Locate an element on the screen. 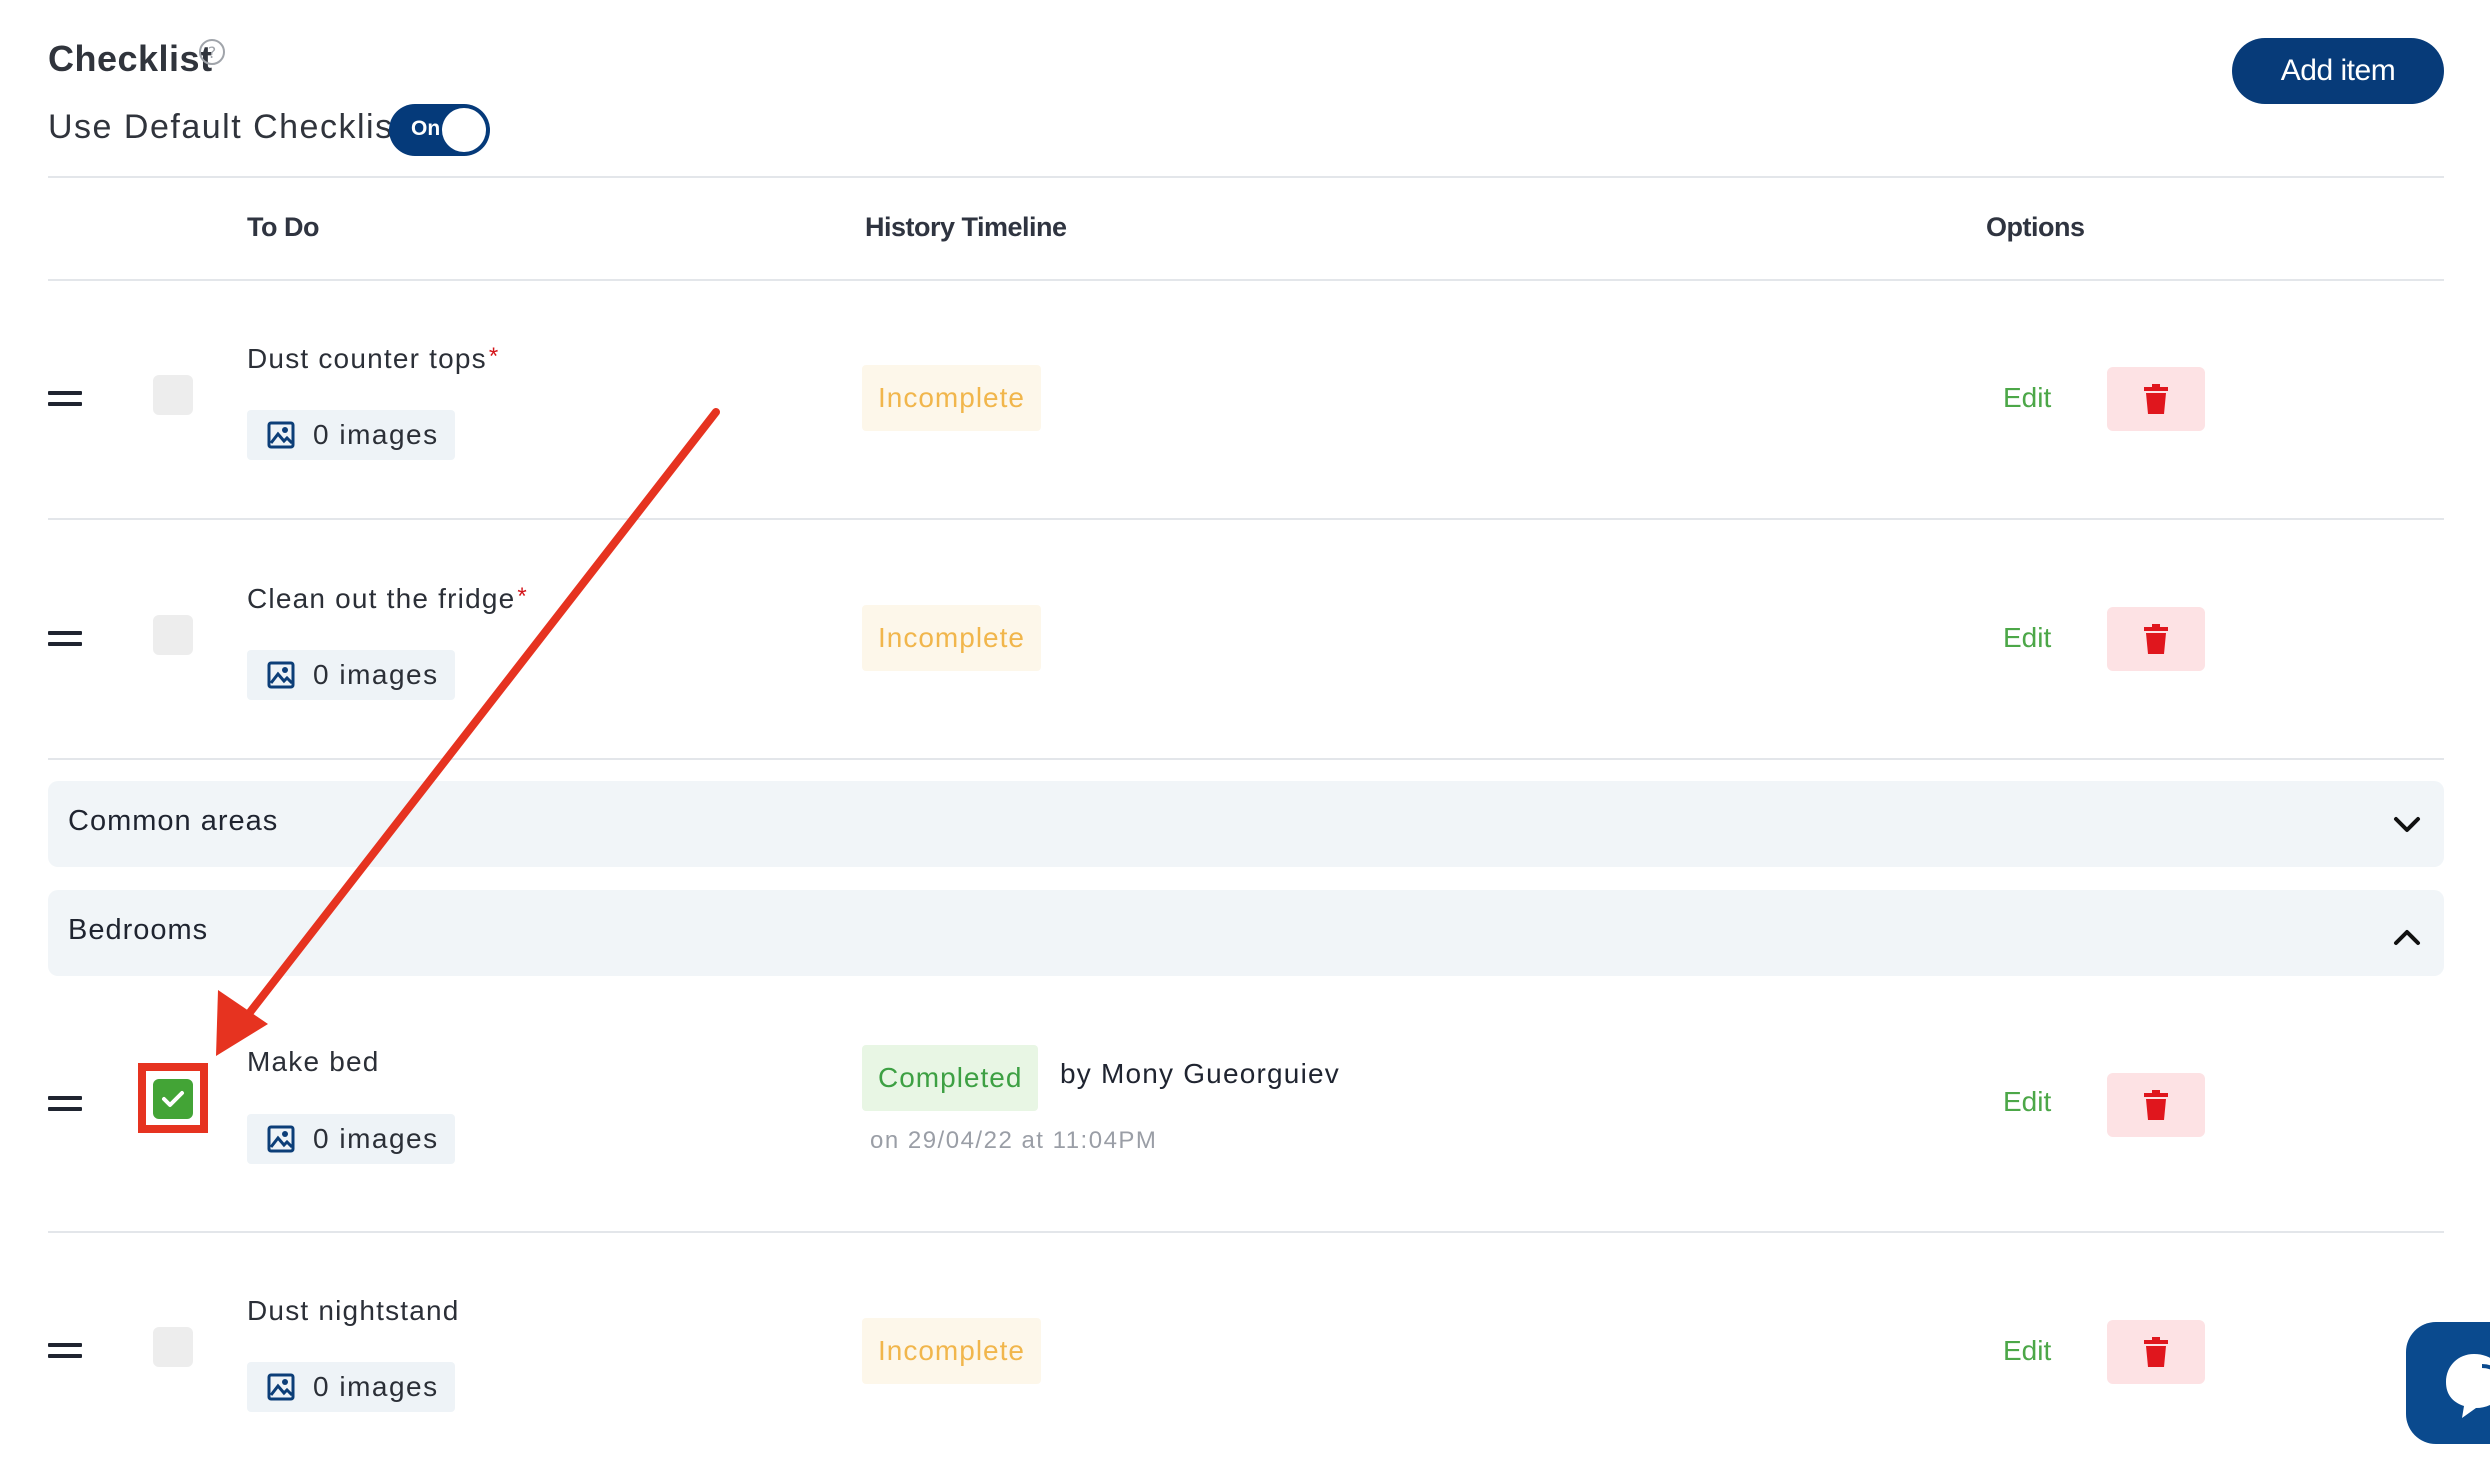 Image resolution: width=2490 pixels, height=1470 pixels. annotation-arrow is located at coordinates (468, 732).